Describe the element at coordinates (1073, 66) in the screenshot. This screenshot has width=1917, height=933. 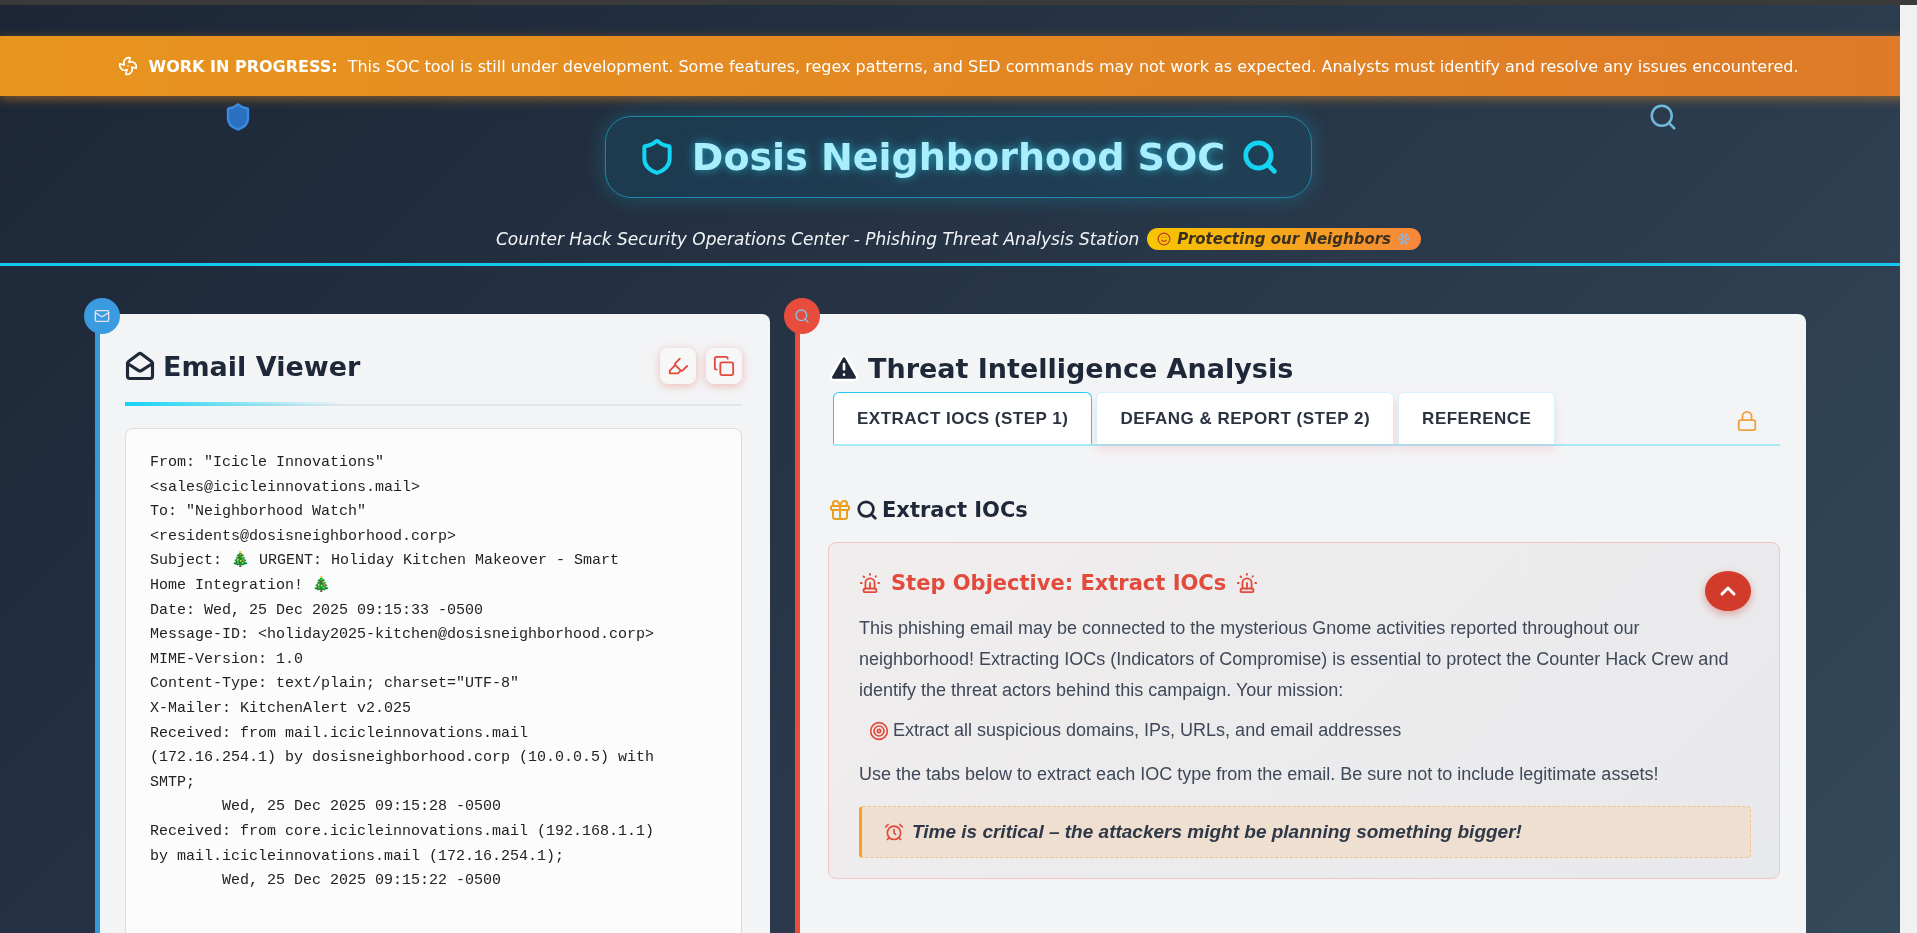
I see `banner-message: This SOC tool is still under development. Some features, regex patterns, and SED commands may not work as expected. Analysts must identify and resolve any issues encountered.` at that location.